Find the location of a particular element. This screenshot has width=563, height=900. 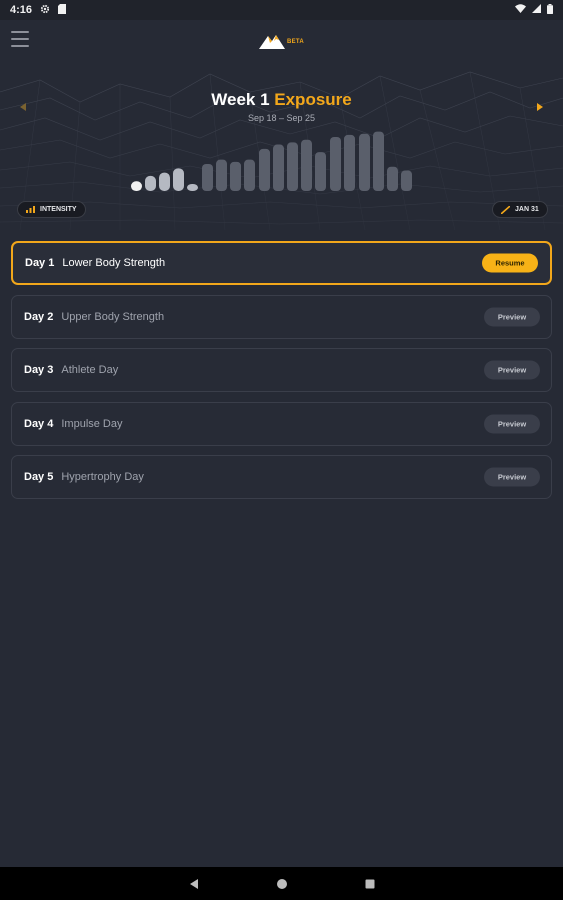

day-number: Day 1 is located at coordinates (40, 263).